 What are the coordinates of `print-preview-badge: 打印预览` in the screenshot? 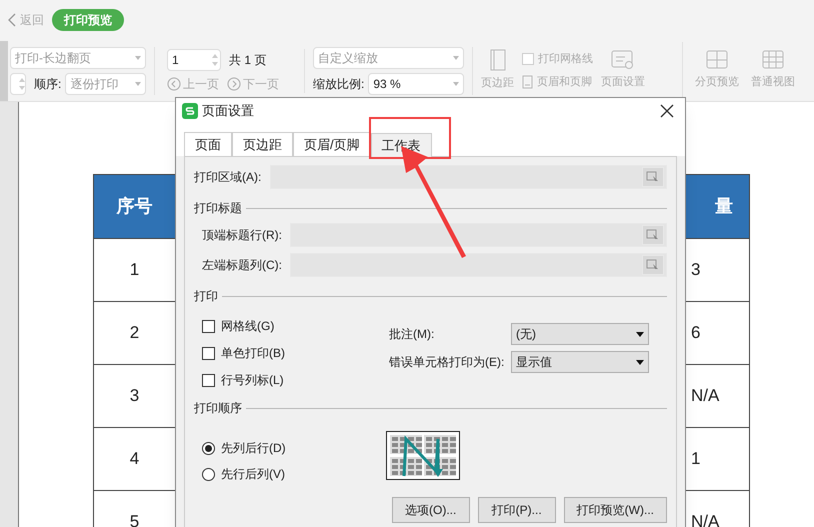 It's located at (88, 20).